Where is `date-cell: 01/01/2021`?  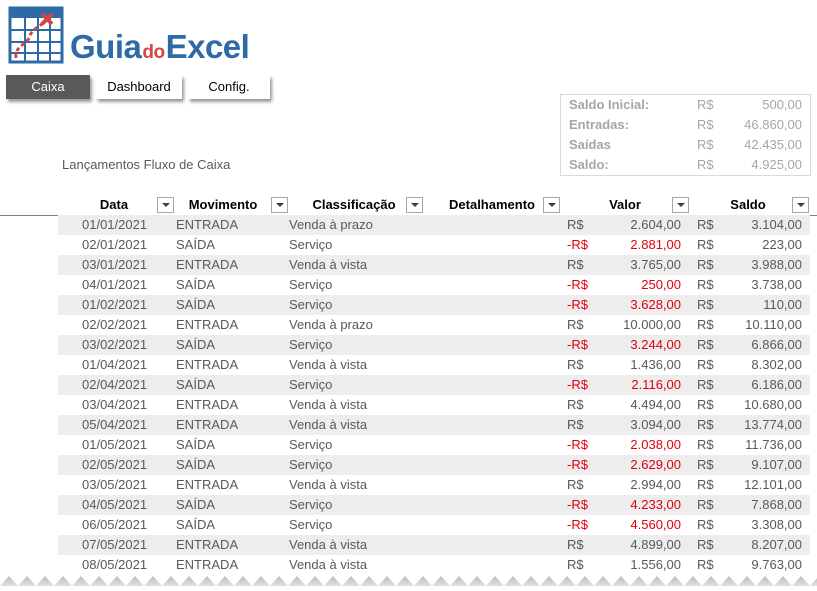 date-cell: 01/01/2021 is located at coordinates (115, 224).